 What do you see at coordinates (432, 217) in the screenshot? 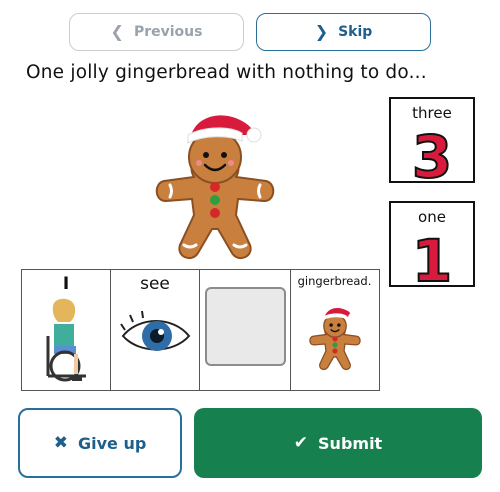
I see `number-word: one` at bounding box center [432, 217].